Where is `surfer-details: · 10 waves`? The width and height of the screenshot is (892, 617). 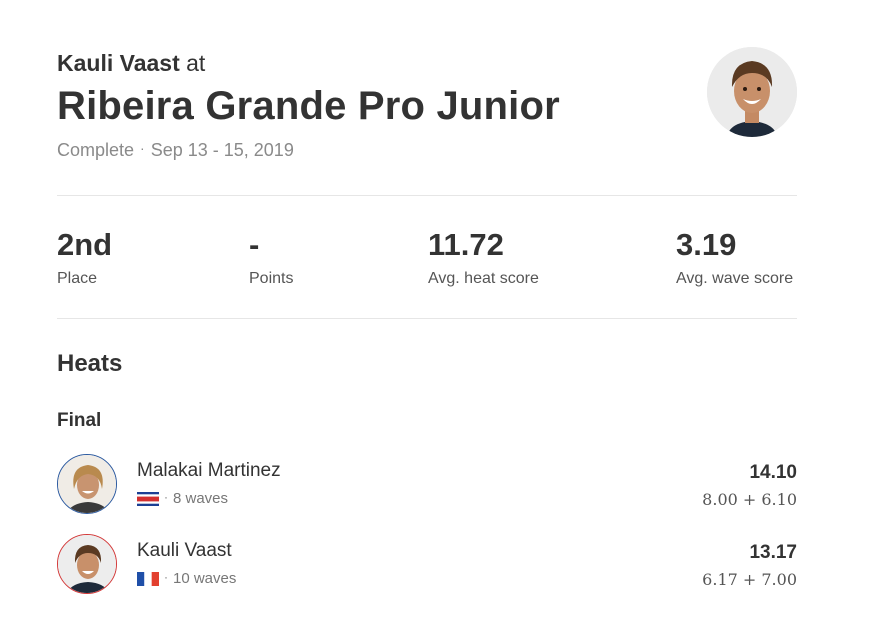
surfer-details: · 10 waves is located at coordinates (186, 578).